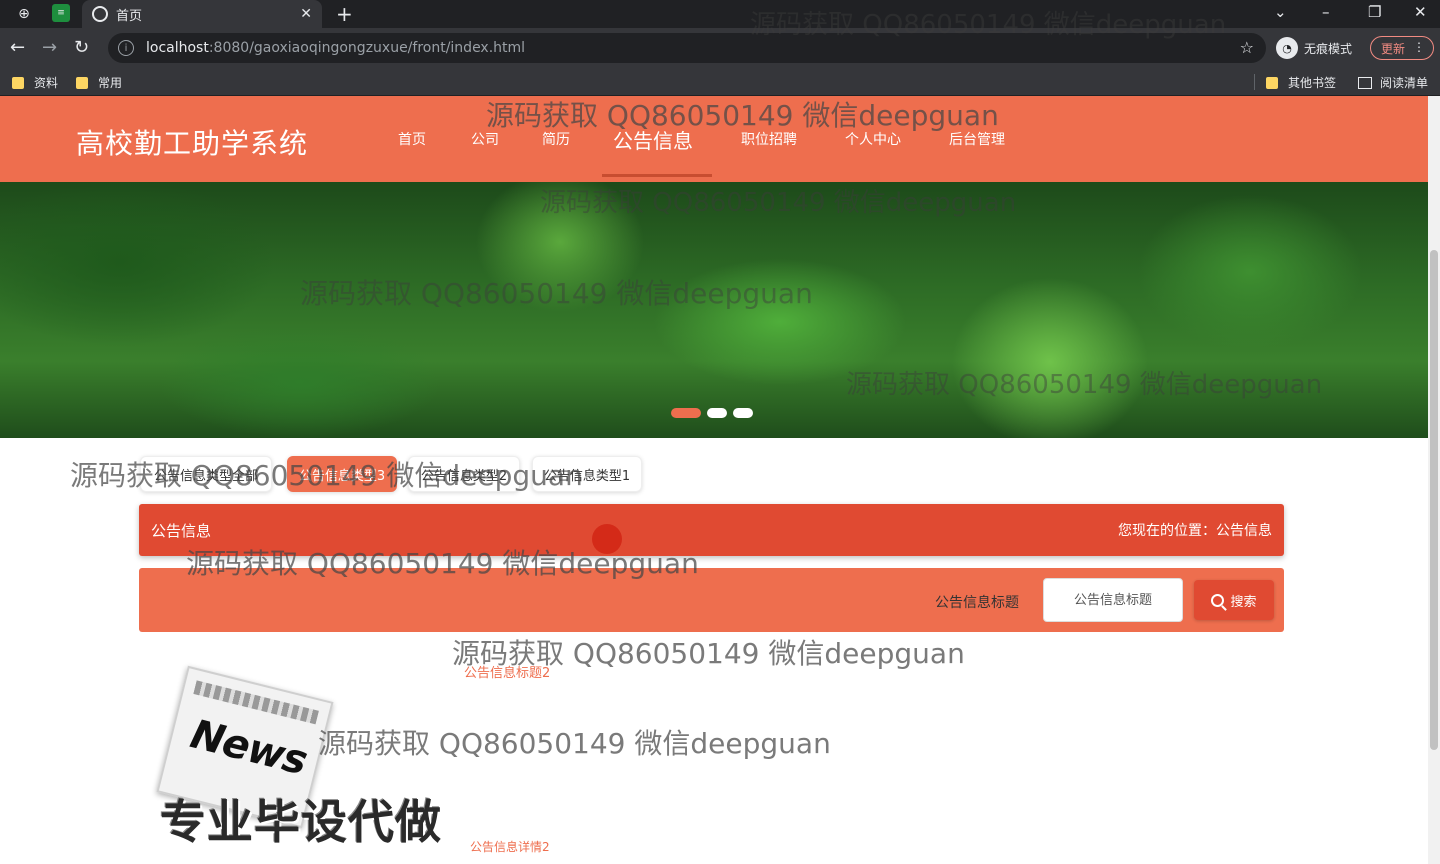  What do you see at coordinates (49, 47) in the screenshot?
I see `forward-button: →` at bounding box center [49, 47].